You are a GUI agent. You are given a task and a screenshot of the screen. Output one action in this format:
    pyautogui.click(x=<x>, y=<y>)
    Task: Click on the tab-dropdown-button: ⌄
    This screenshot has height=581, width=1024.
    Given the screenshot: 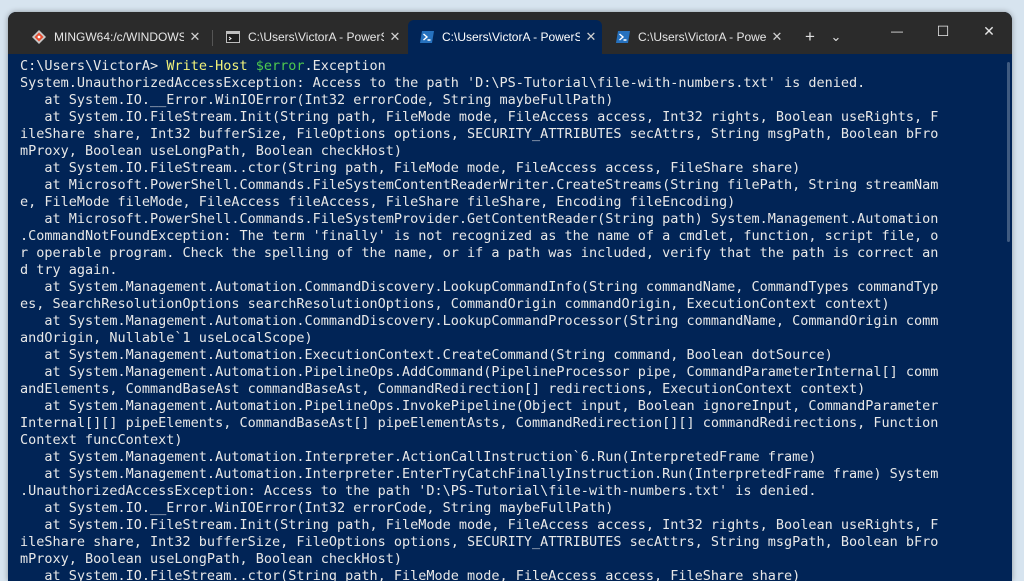 What is the action you would take?
    pyautogui.click(x=836, y=37)
    